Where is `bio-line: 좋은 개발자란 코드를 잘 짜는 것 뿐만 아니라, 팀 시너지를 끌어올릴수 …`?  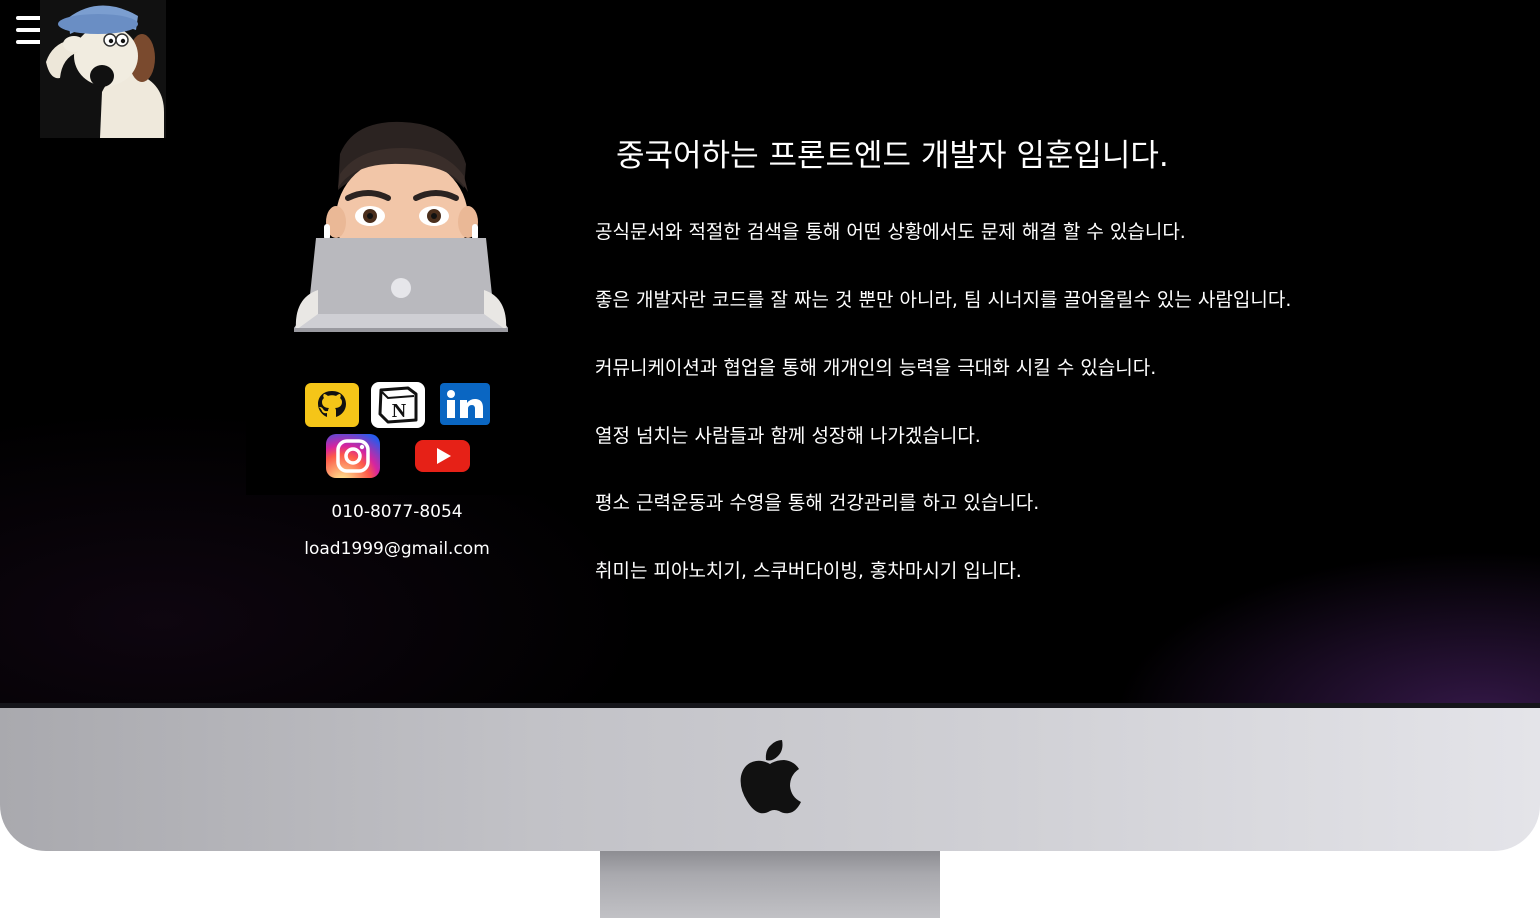
bio-line: 좋은 개발자란 코드를 잘 짜는 것 뿐만 아니라, 팀 시너지를 끌어올릴수 … is located at coordinates (943, 300).